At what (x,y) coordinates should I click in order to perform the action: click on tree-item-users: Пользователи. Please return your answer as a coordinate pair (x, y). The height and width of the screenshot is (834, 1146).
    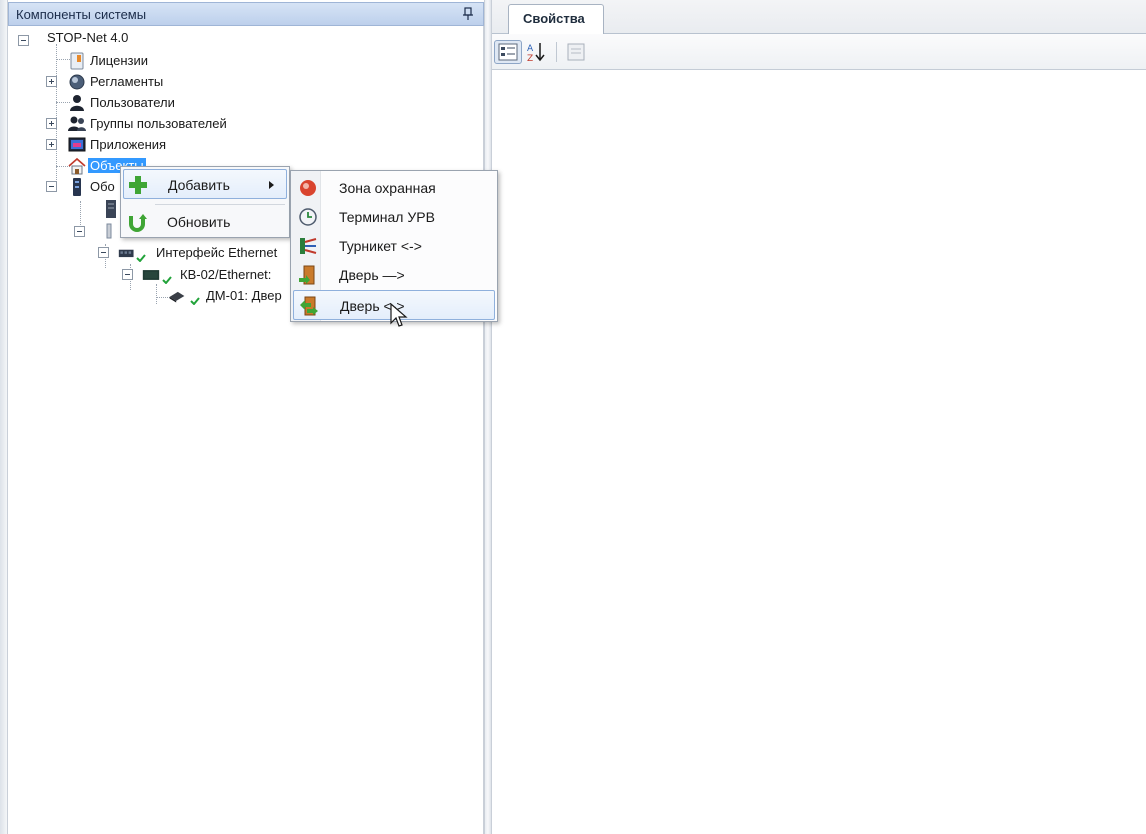
    Looking at the image, I should click on (166, 102).